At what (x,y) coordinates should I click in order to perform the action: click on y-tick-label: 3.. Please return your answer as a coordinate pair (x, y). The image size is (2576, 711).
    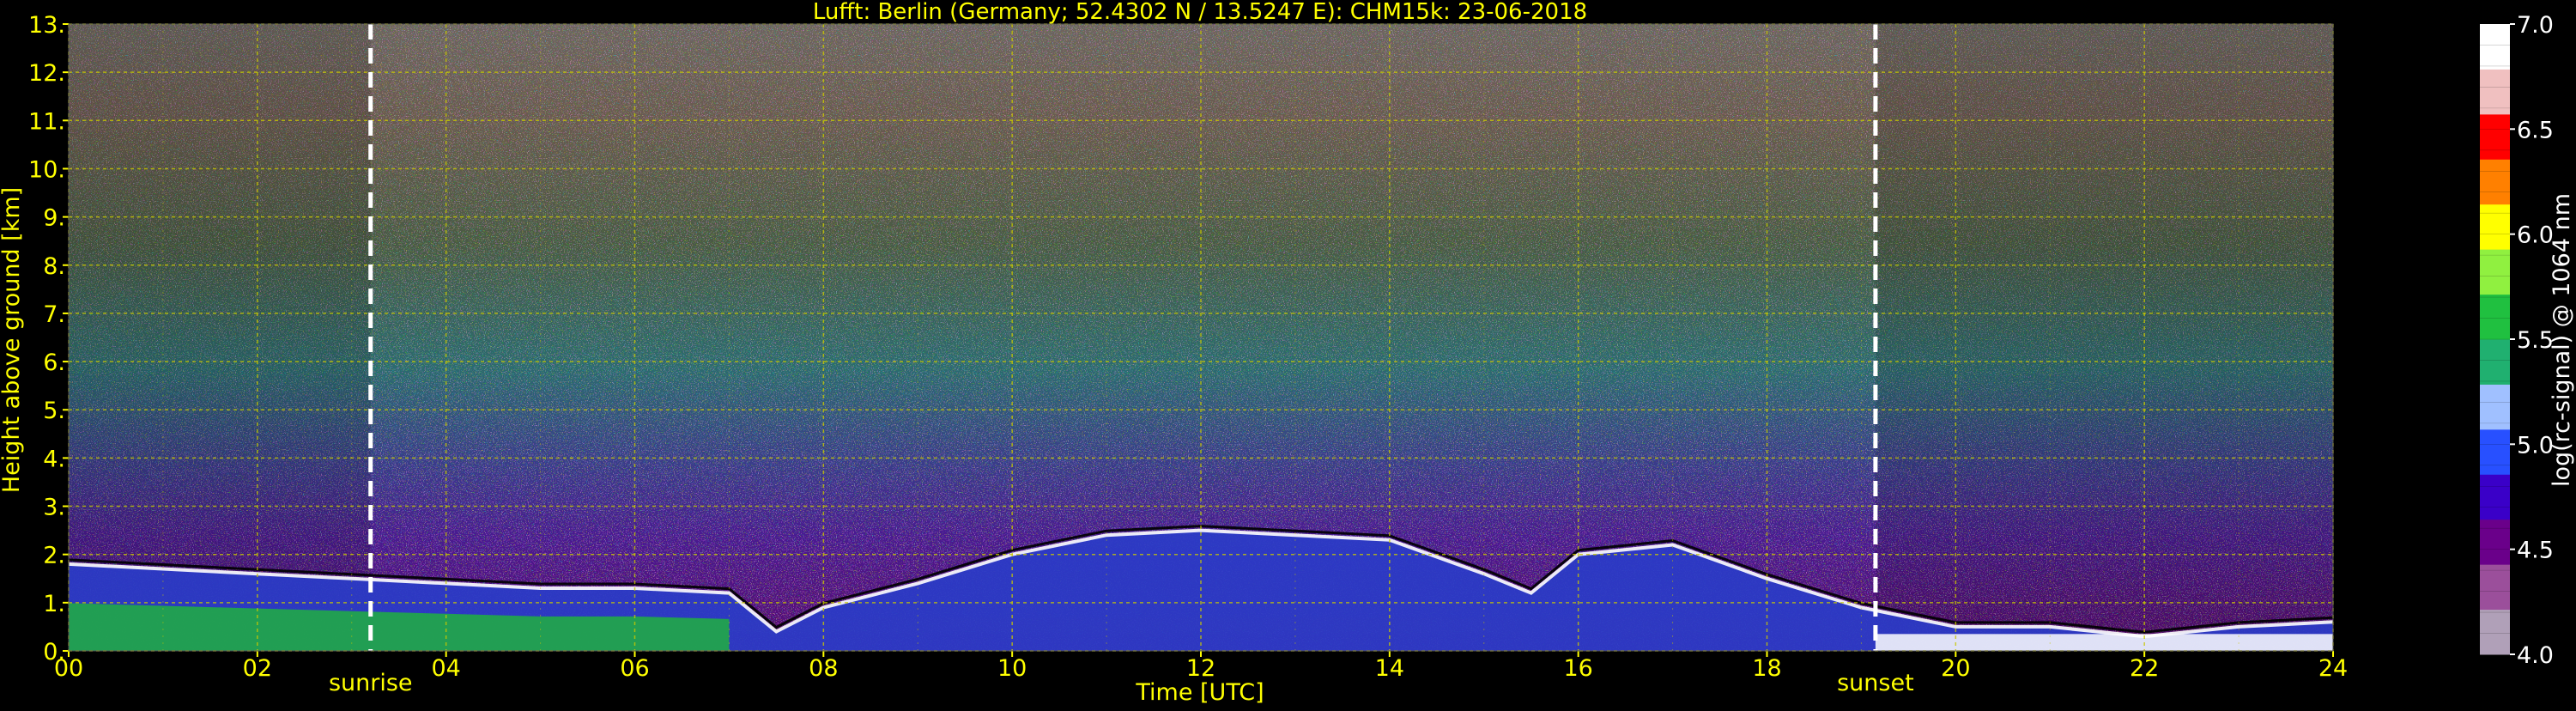
    Looking at the image, I should click on (54, 508).